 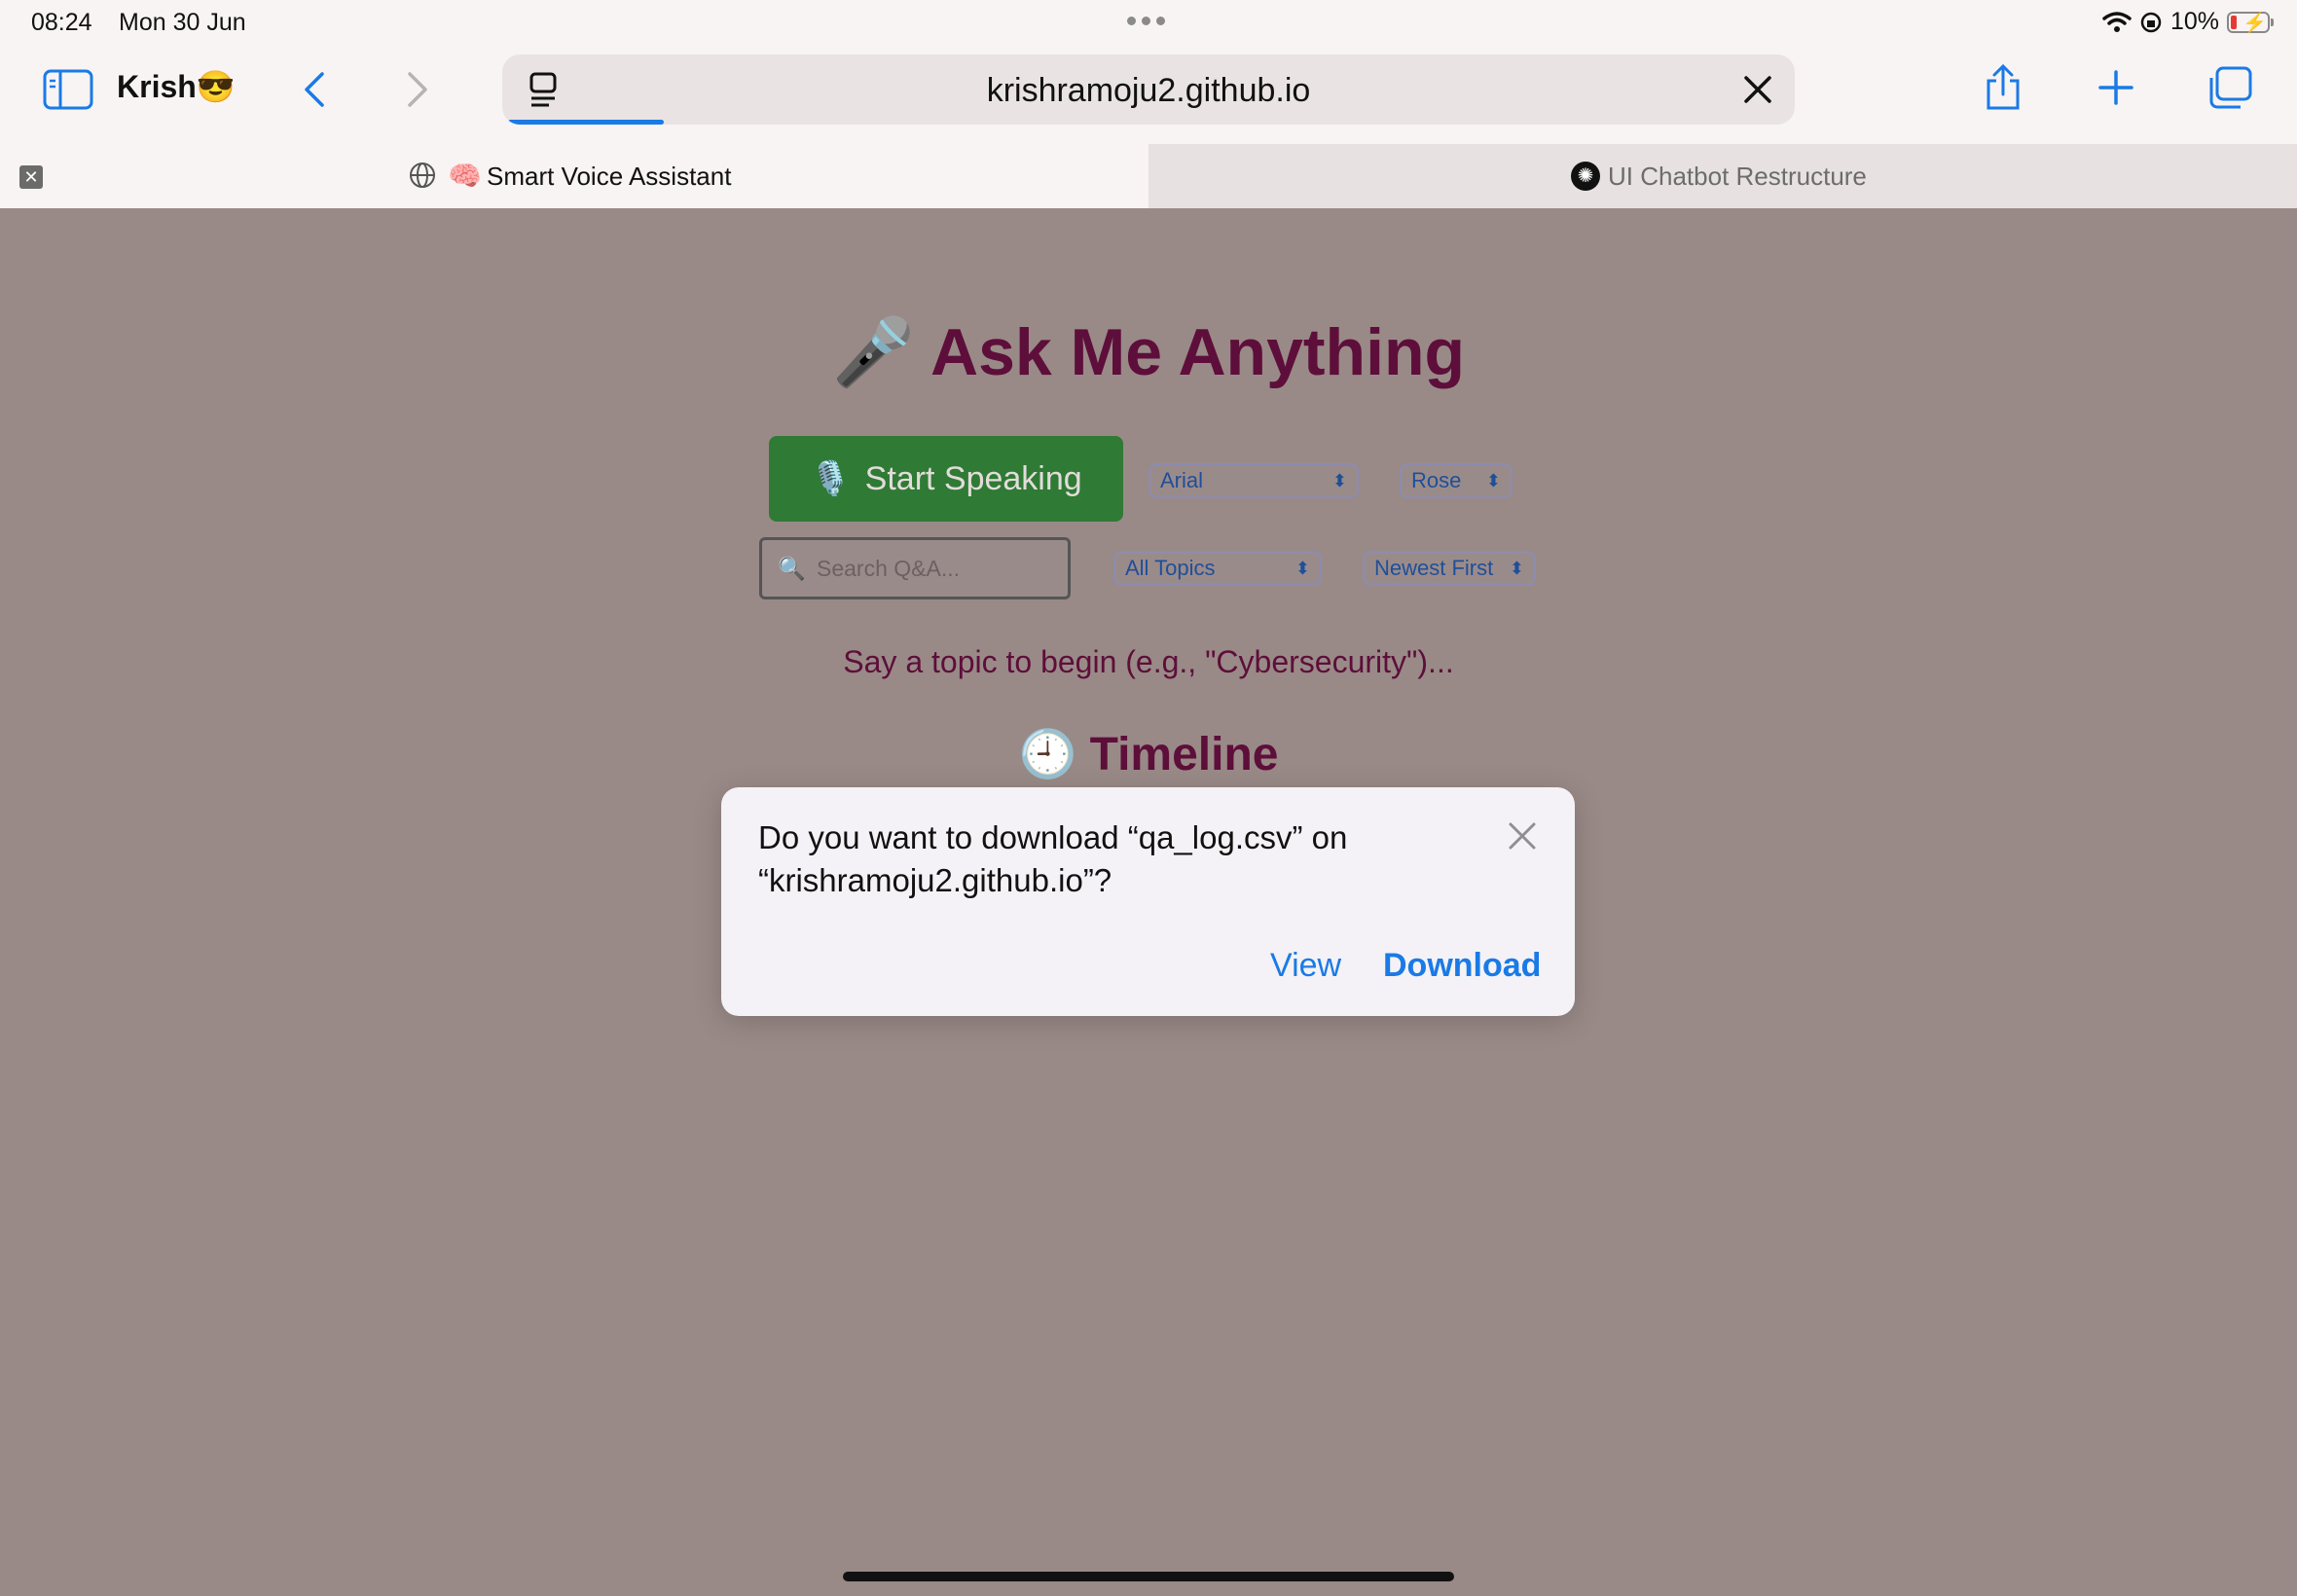 I want to click on page-load-progress, so click(x=586, y=123).